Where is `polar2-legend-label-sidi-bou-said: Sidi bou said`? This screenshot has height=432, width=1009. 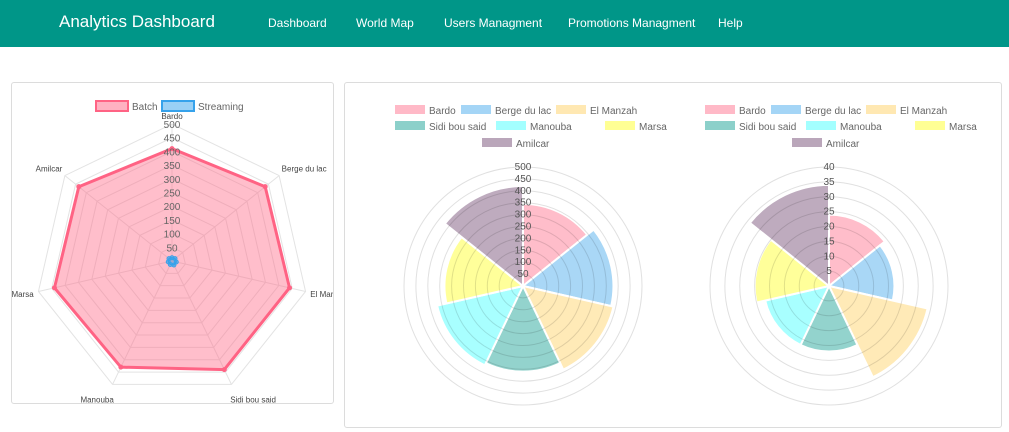 polar2-legend-label-sidi-bou-said: Sidi bou said is located at coordinates (767, 127).